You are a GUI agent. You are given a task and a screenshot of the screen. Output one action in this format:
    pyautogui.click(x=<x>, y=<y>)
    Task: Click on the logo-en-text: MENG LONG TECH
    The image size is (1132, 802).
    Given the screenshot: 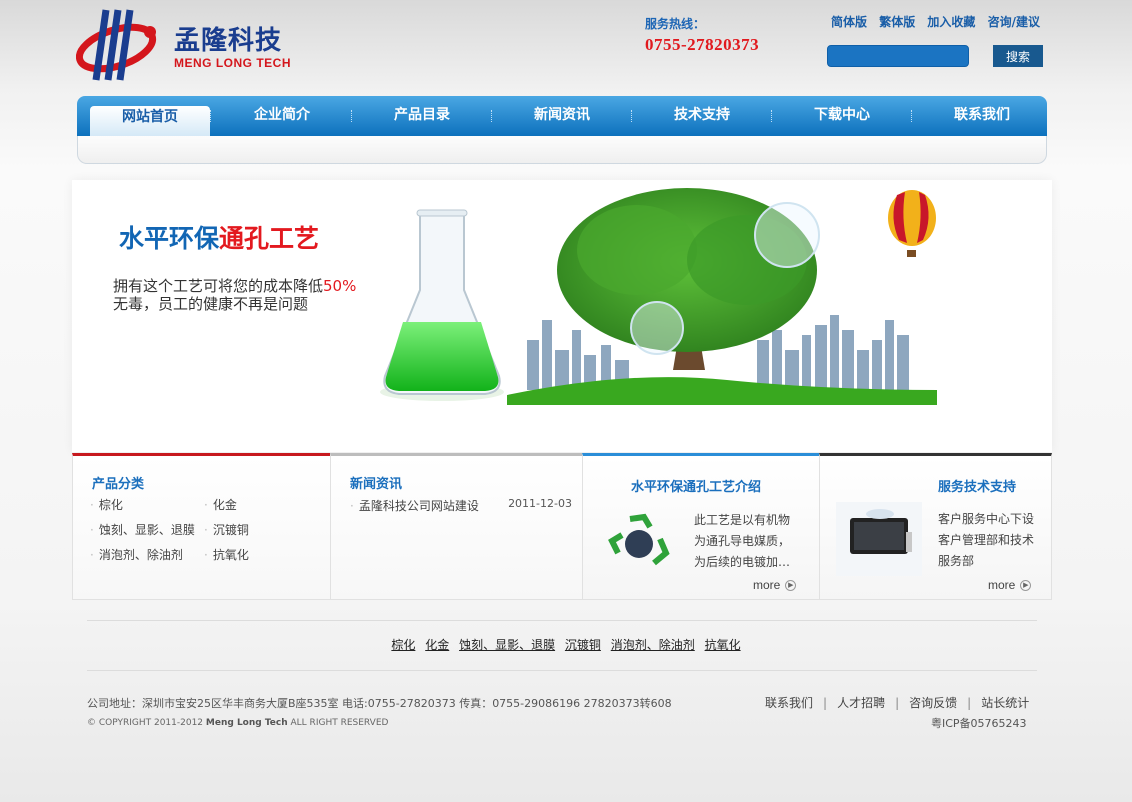 What is the action you would take?
    pyautogui.click(x=232, y=63)
    